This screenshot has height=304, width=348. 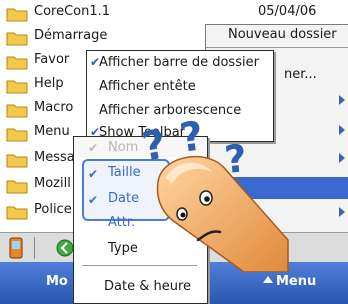 I want to click on file-name: CoreCon1.1, so click(x=72, y=11).